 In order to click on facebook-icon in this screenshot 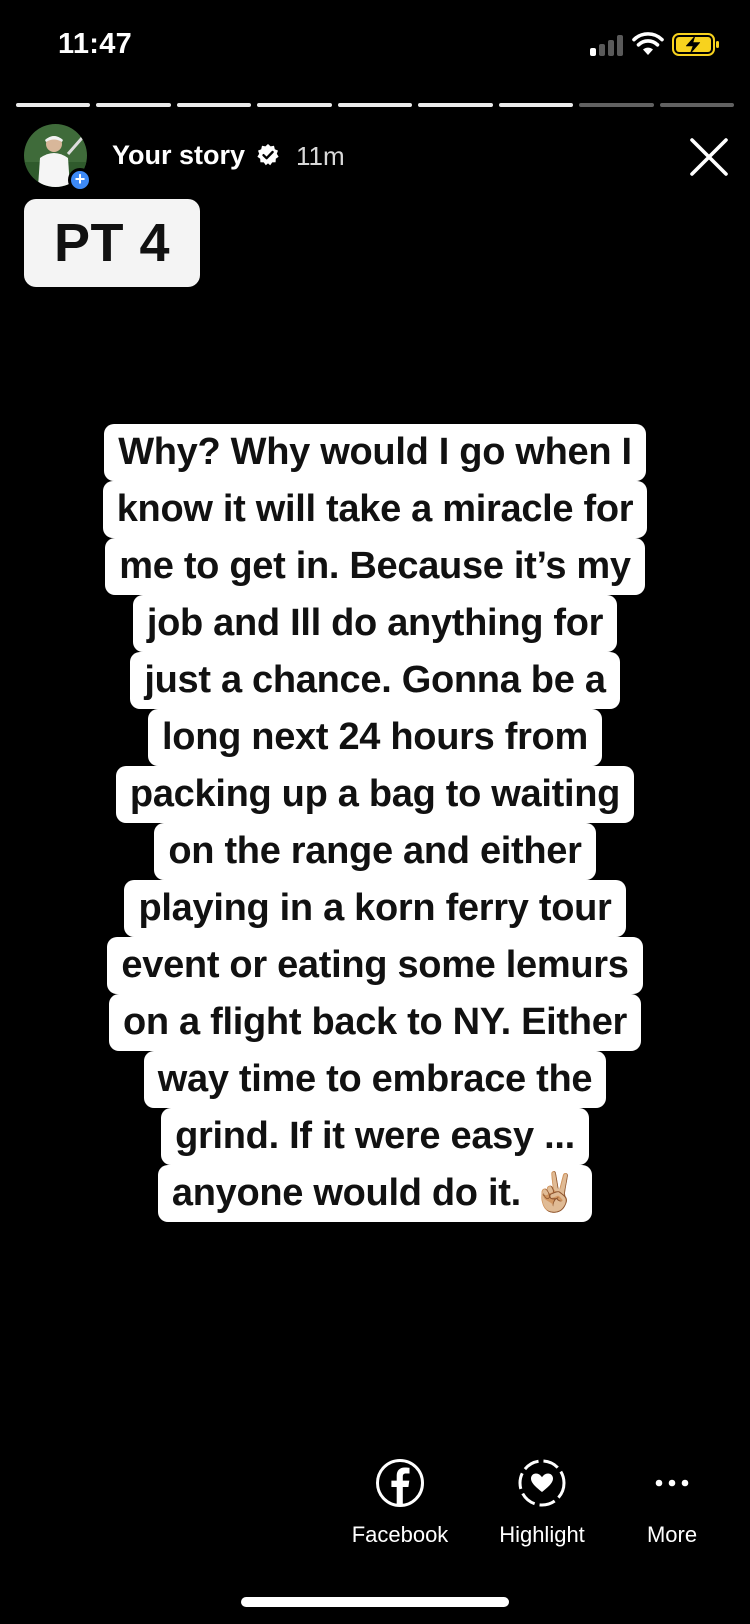, I will do `click(400, 1483)`.